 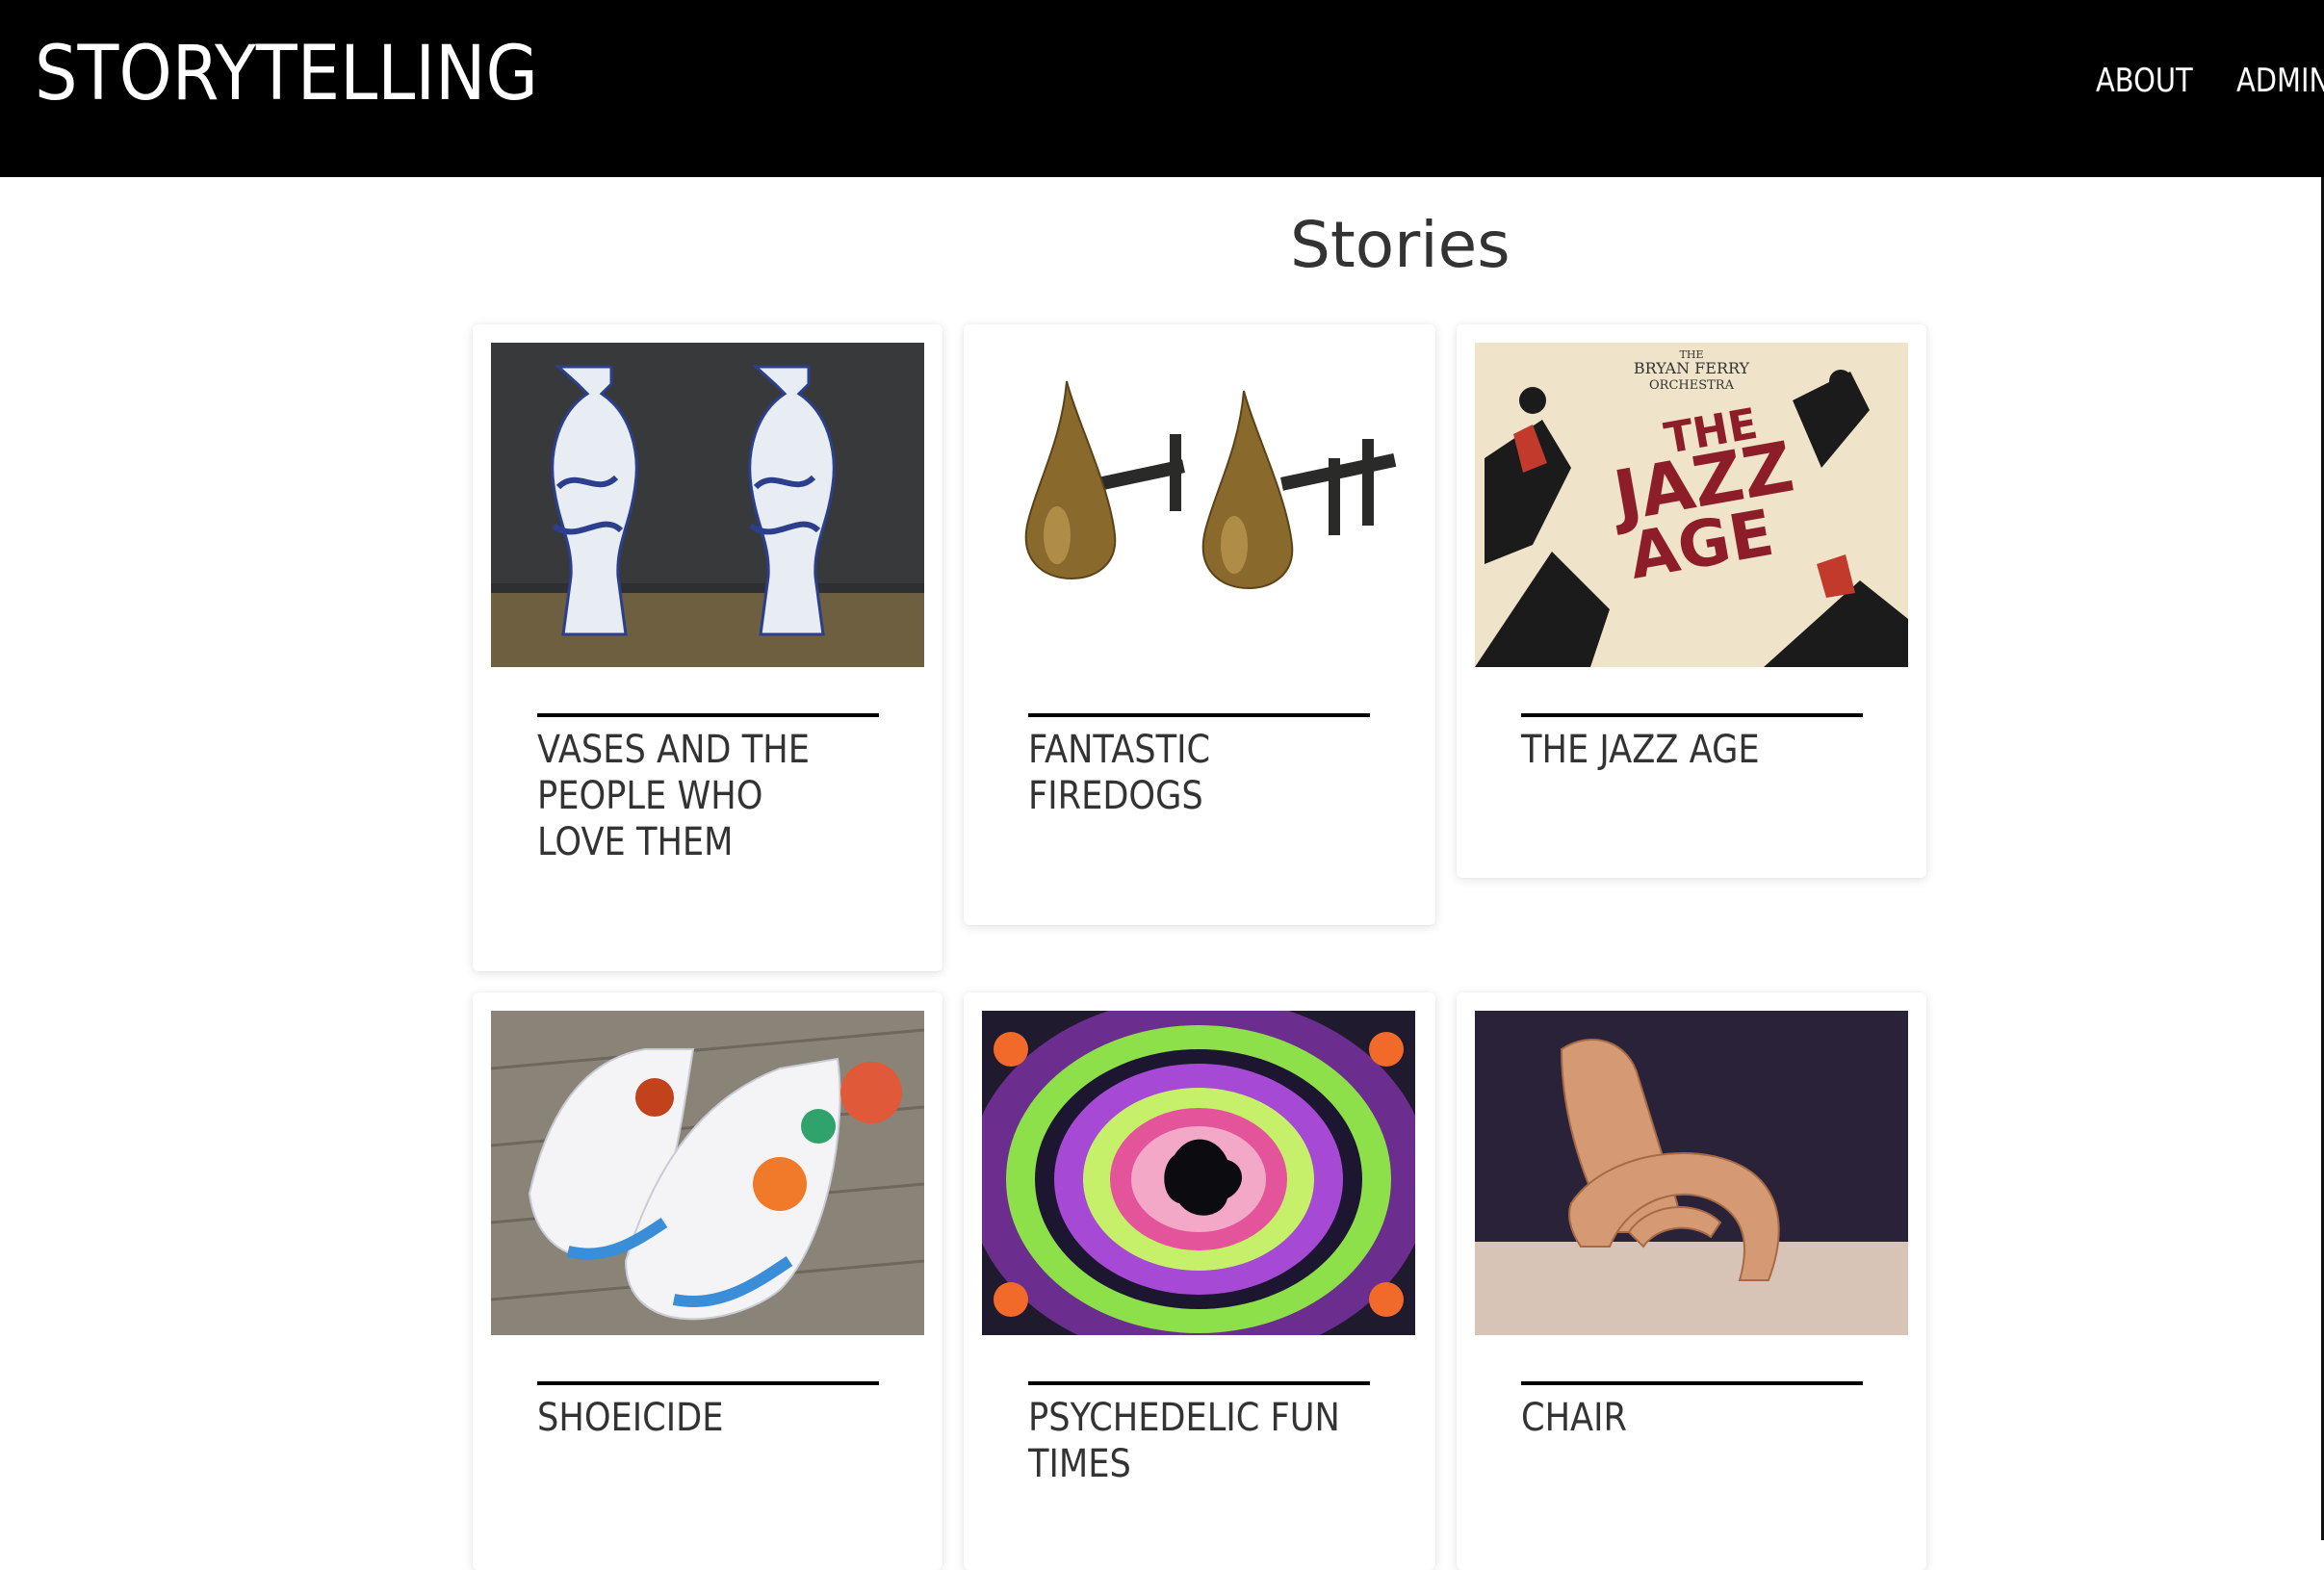 I want to click on cover-text-orchestra: ORCHESTRA, so click(x=1692, y=385).